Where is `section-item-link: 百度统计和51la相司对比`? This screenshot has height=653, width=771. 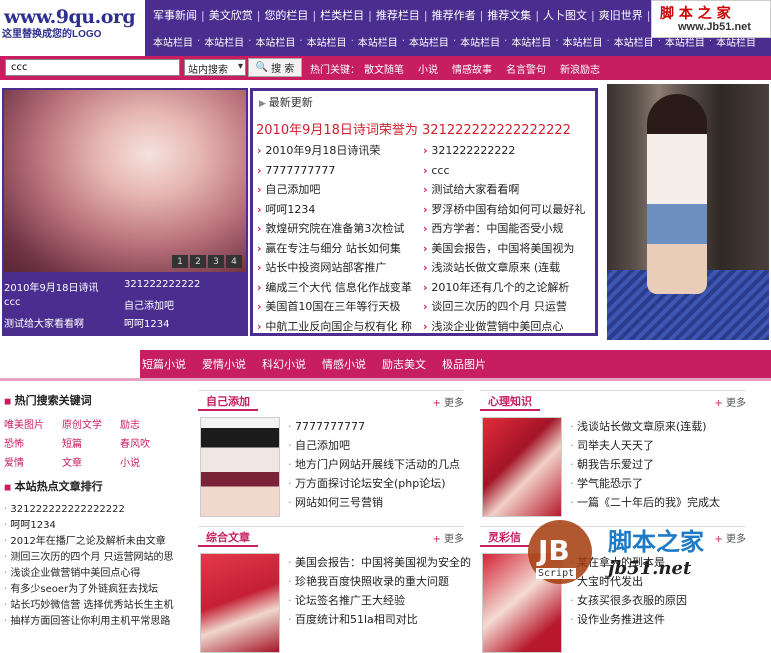
section-item-link: 百度统计和51la相司对比 is located at coordinates (379, 619).